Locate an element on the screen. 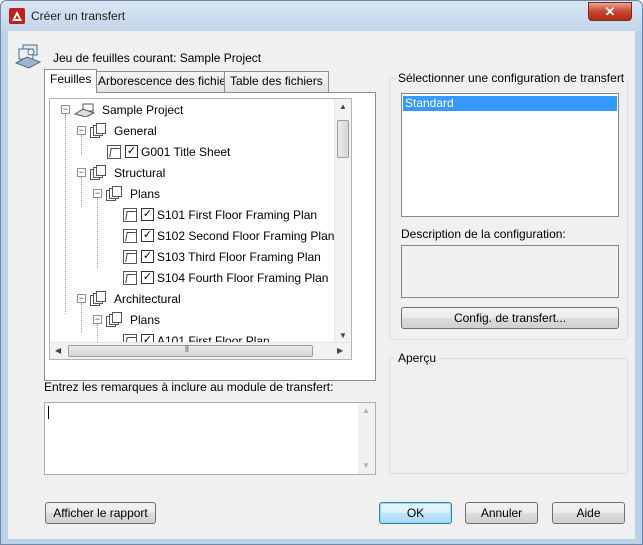 The image size is (643, 545). tab-sheets: Feuilles is located at coordinates (71, 81).